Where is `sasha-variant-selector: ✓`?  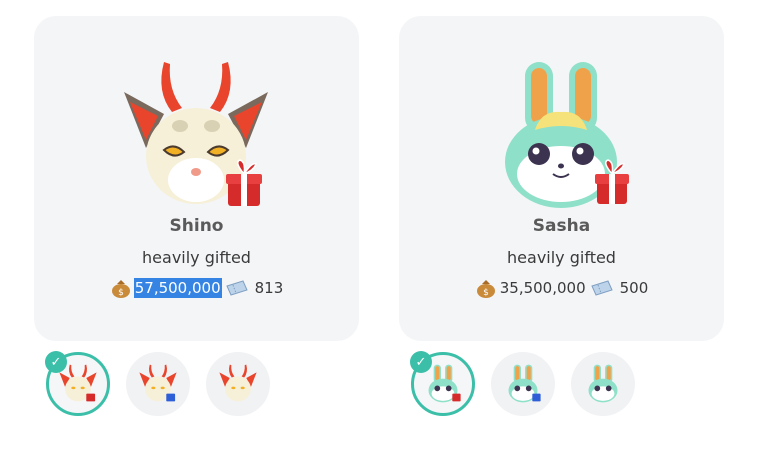
sasha-variant-selector: ✓ is located at coordinates (522, 383).